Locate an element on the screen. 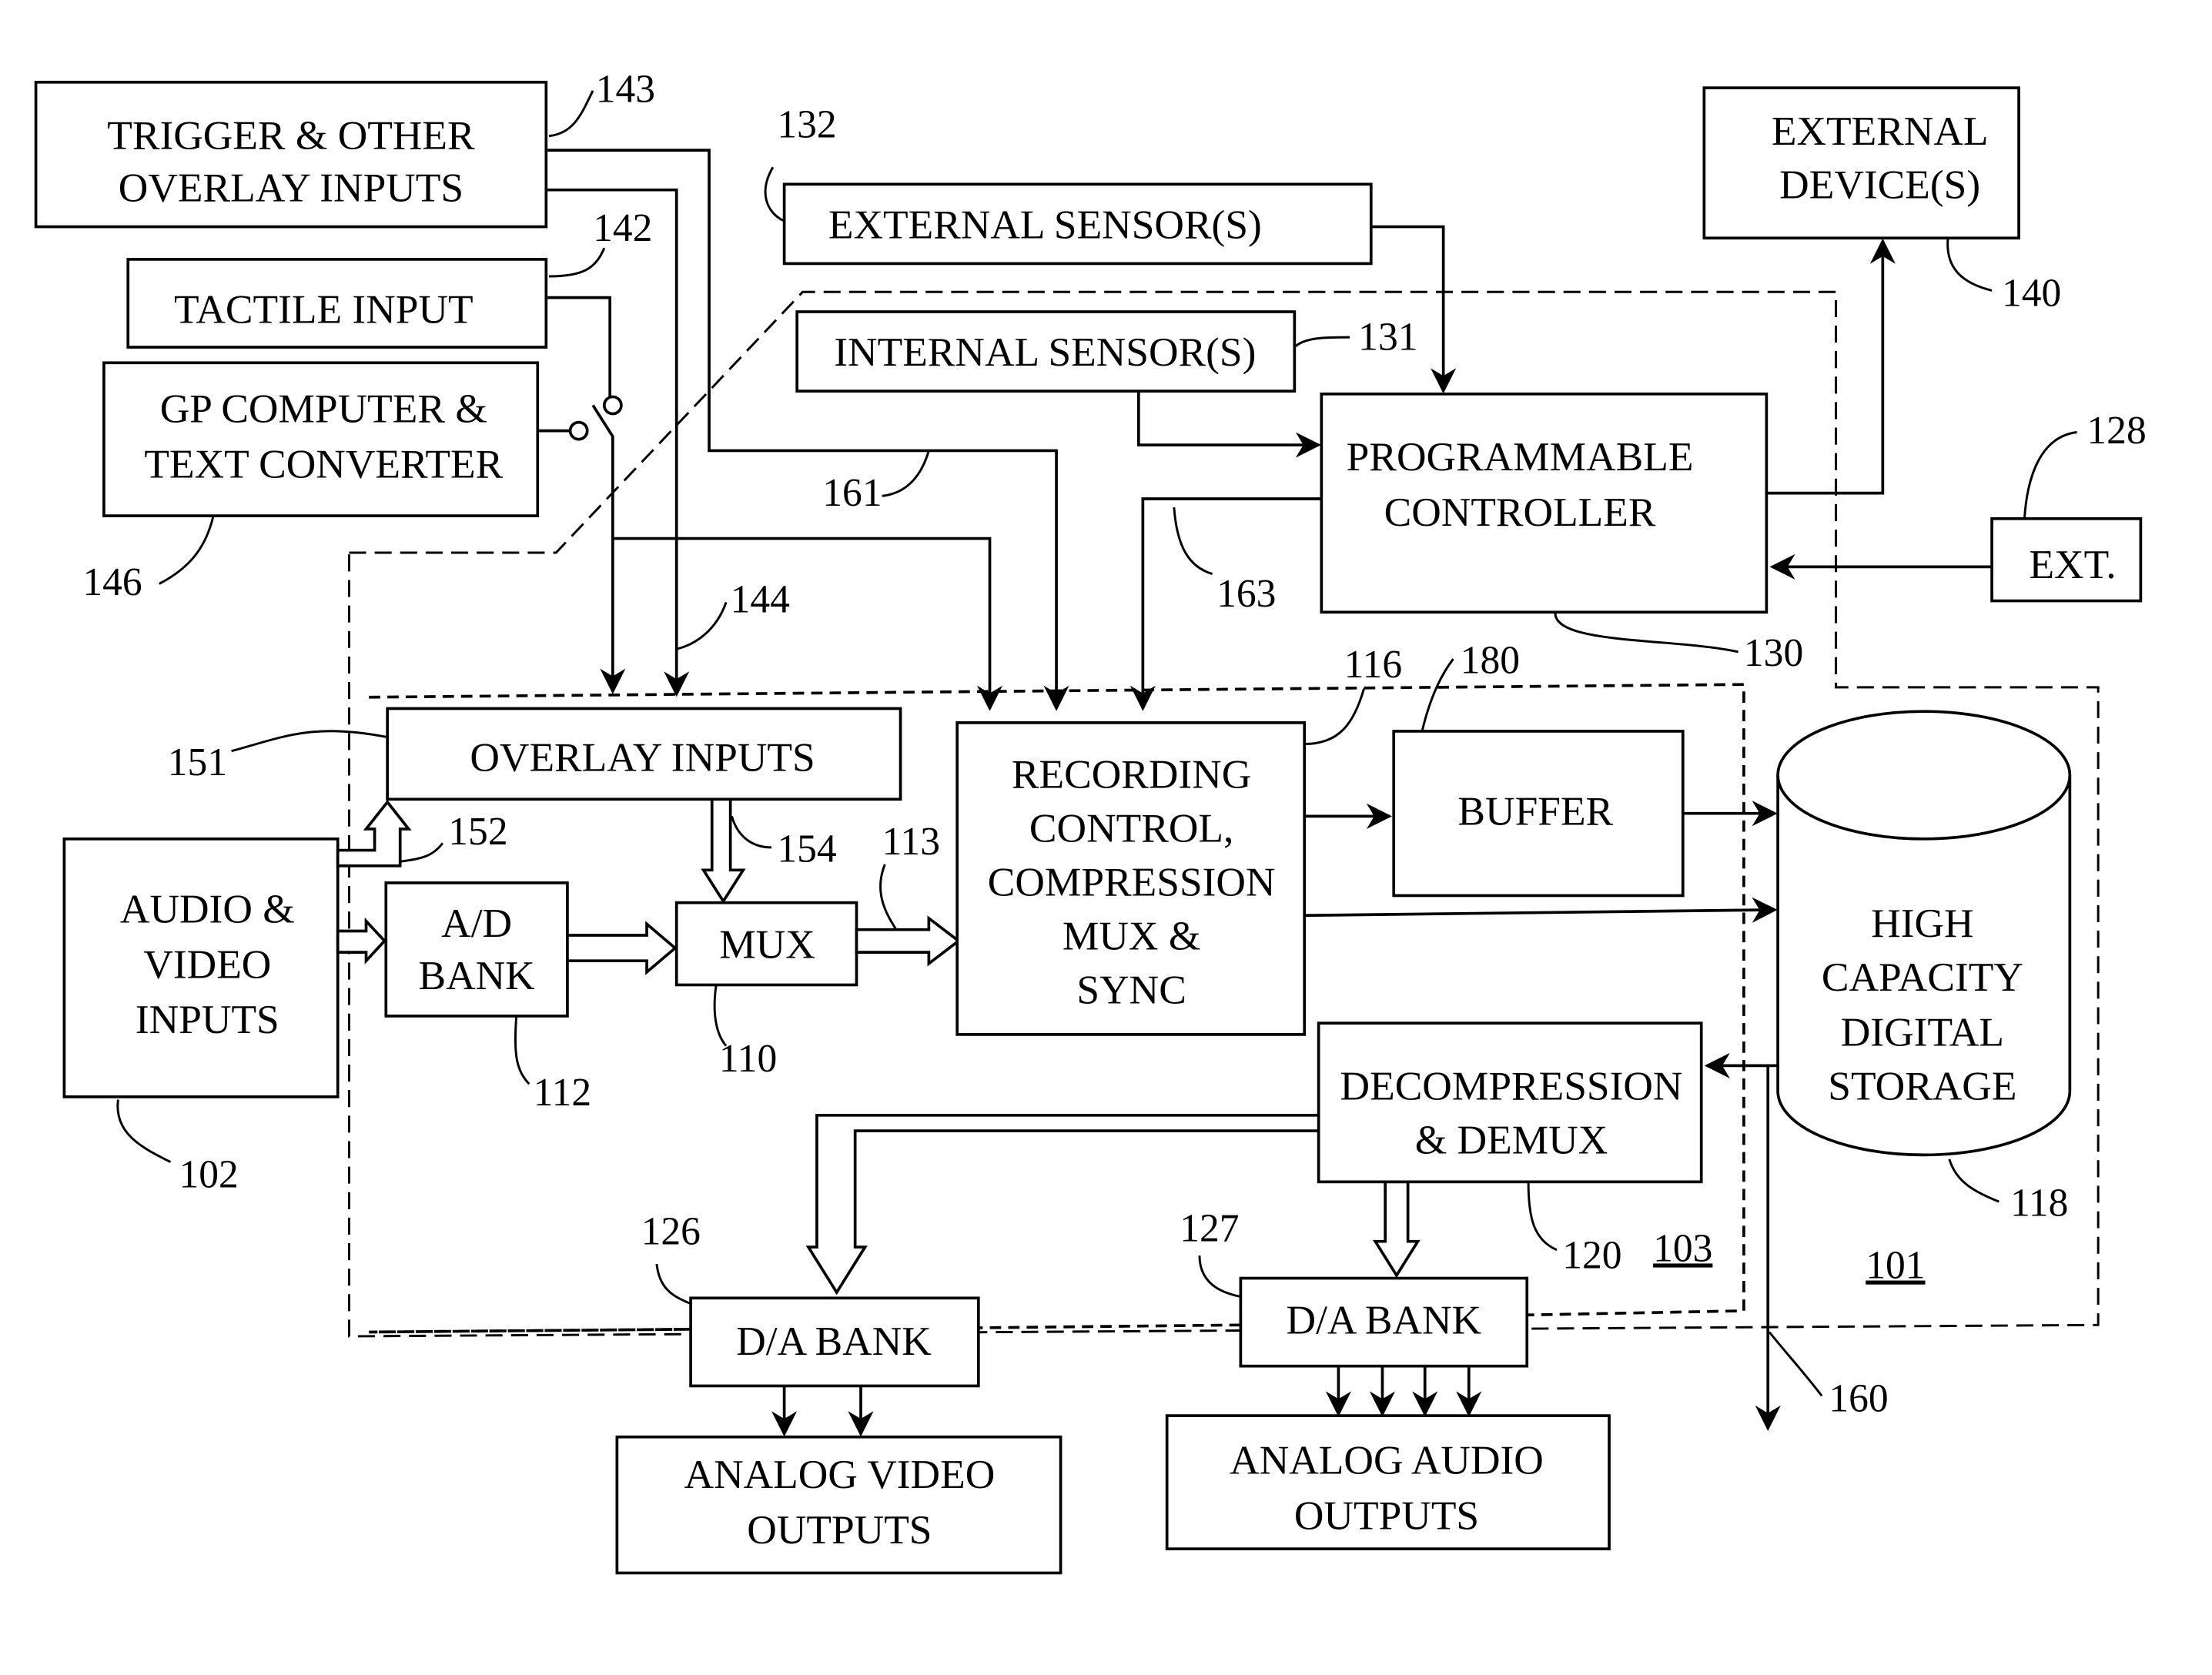 The width and height of the screenshot is (2212, 1675). av-inputs-label-line3: INPUTS is located at coordinates (207, 1019).